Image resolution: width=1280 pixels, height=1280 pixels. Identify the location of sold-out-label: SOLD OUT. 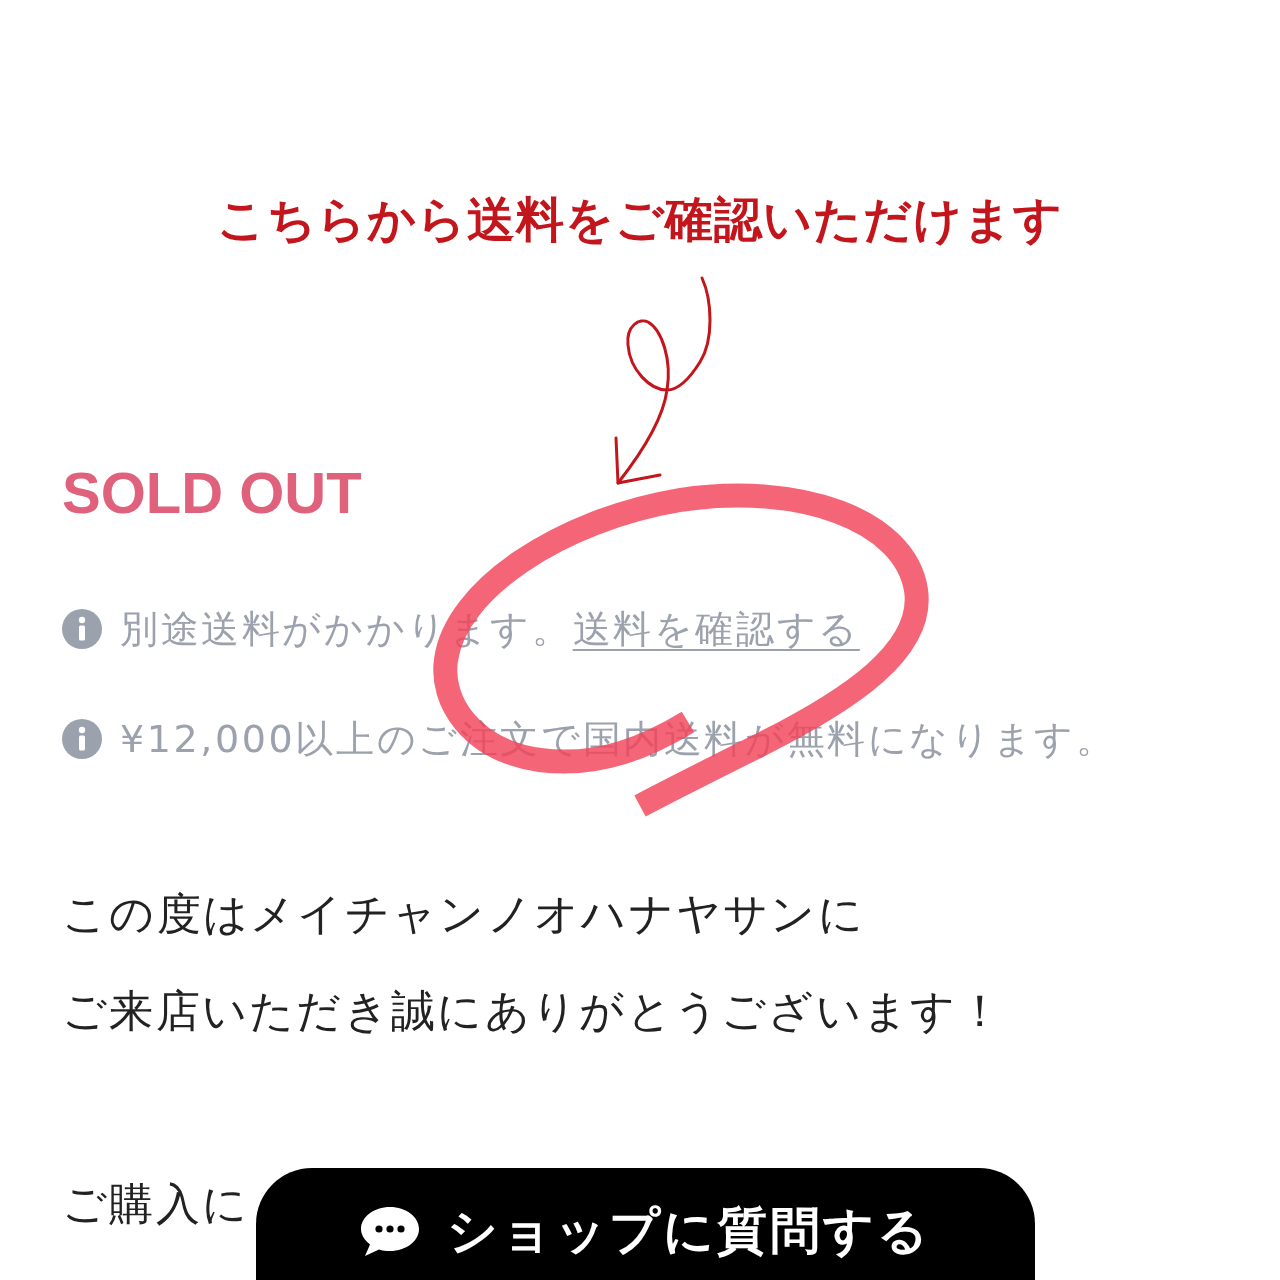
(212, 493).